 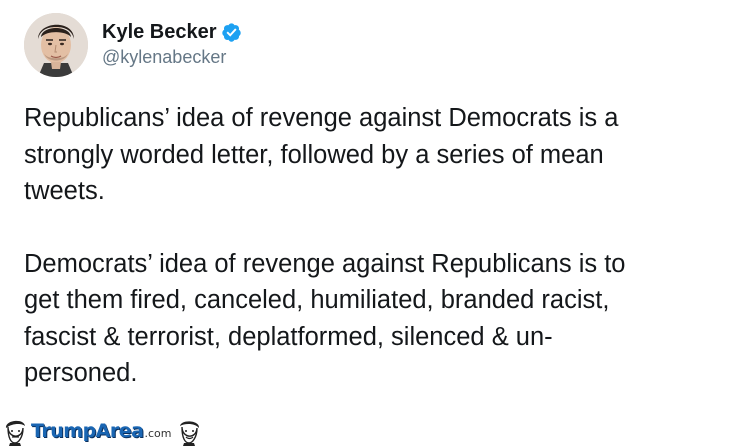 I want to click on avatar-image, so click(x=56, y=45).